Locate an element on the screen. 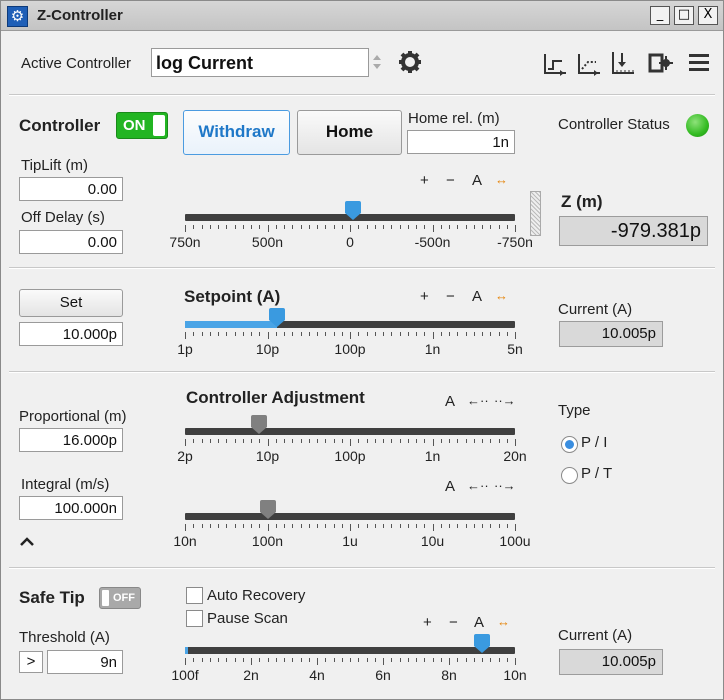 The height and width of the screenshot is (700, 724). withdraw-button: Withdraw is located at coordinates (236, 132).